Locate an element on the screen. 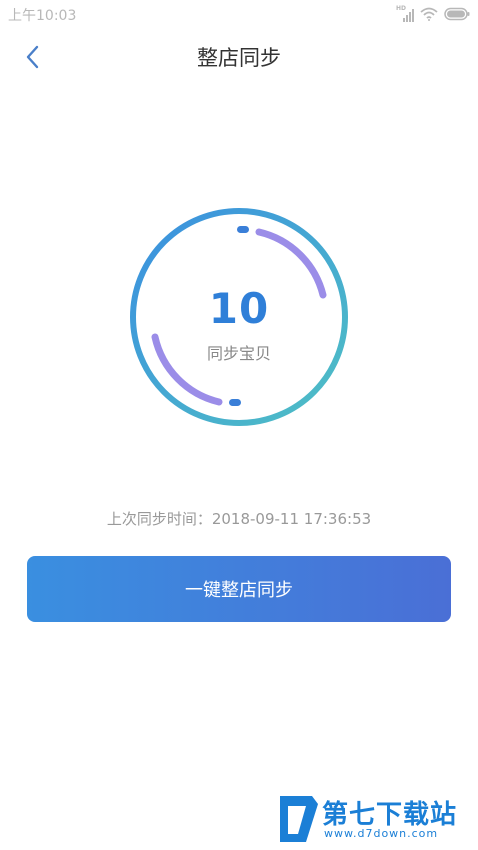 This screenshot has height=850, width=478. sync-count: 10 is located at coordinates (239, 308).